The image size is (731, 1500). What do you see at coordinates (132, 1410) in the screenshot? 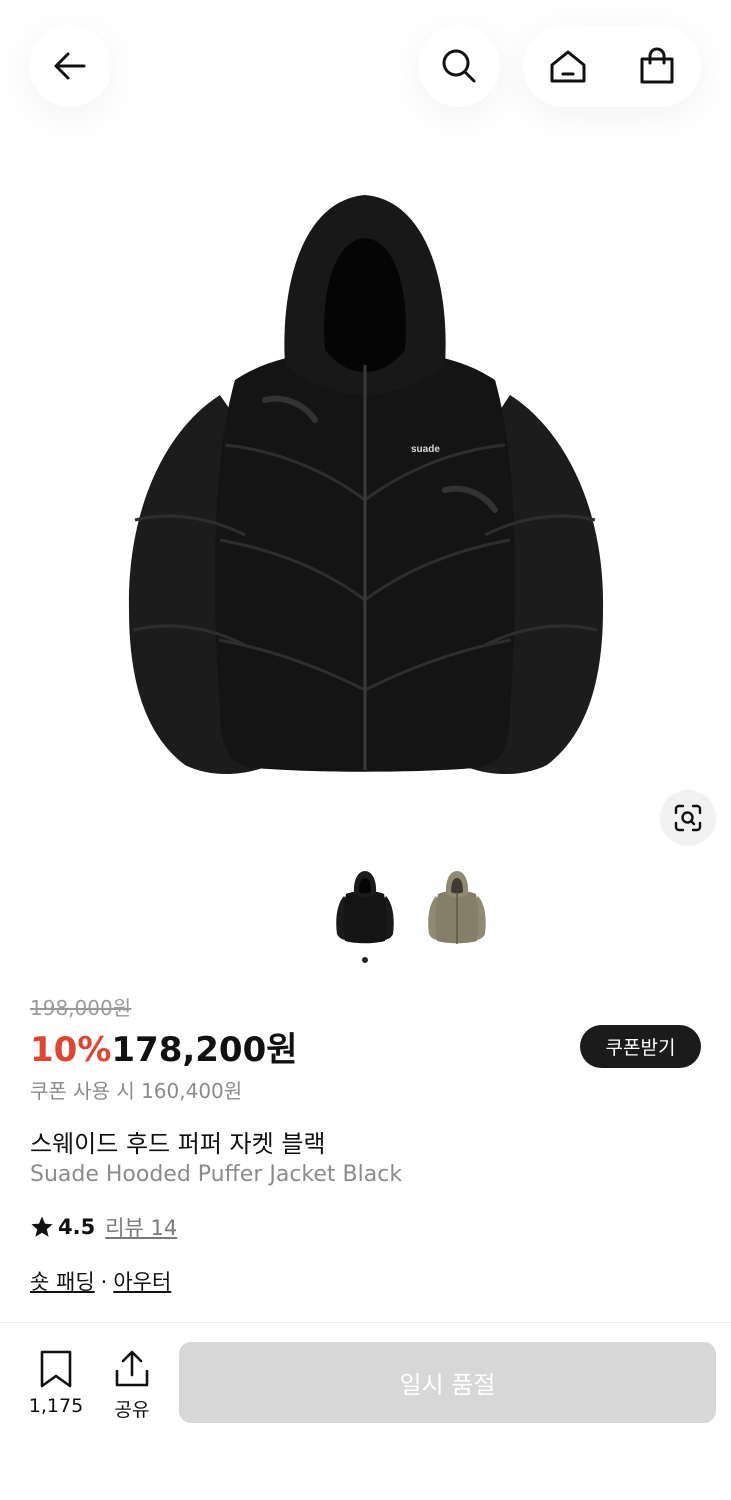
I see `share-label: 공유` at bounding box center [132, 1410].